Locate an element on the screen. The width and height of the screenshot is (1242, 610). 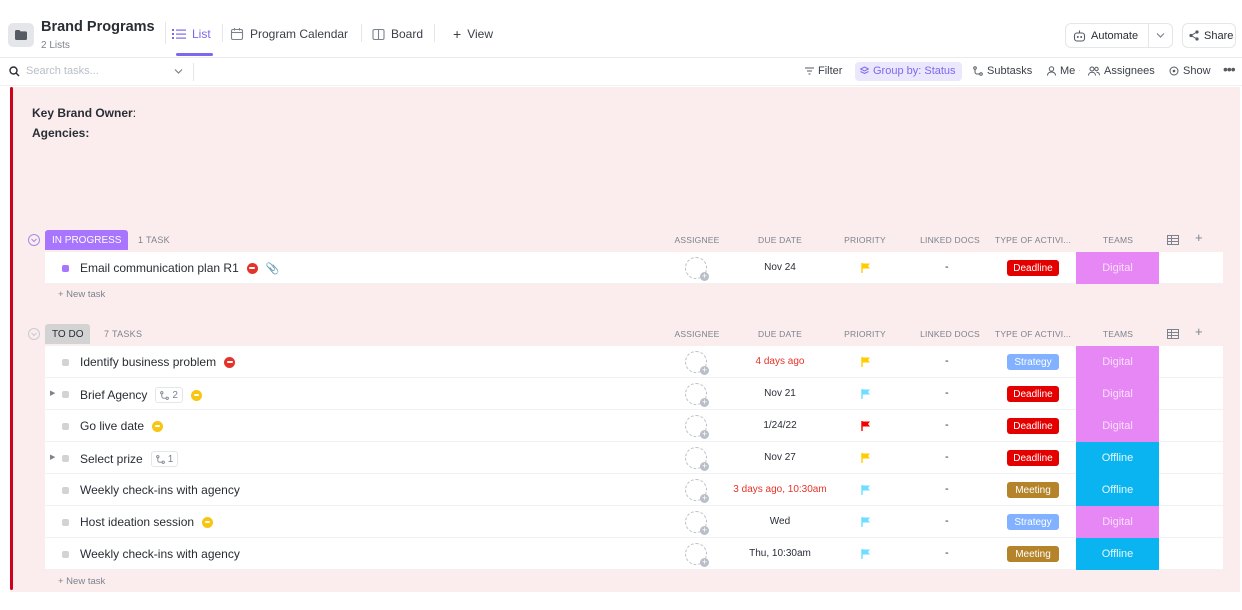
due-date: Nov 24 is located at coordinates (780, 267).